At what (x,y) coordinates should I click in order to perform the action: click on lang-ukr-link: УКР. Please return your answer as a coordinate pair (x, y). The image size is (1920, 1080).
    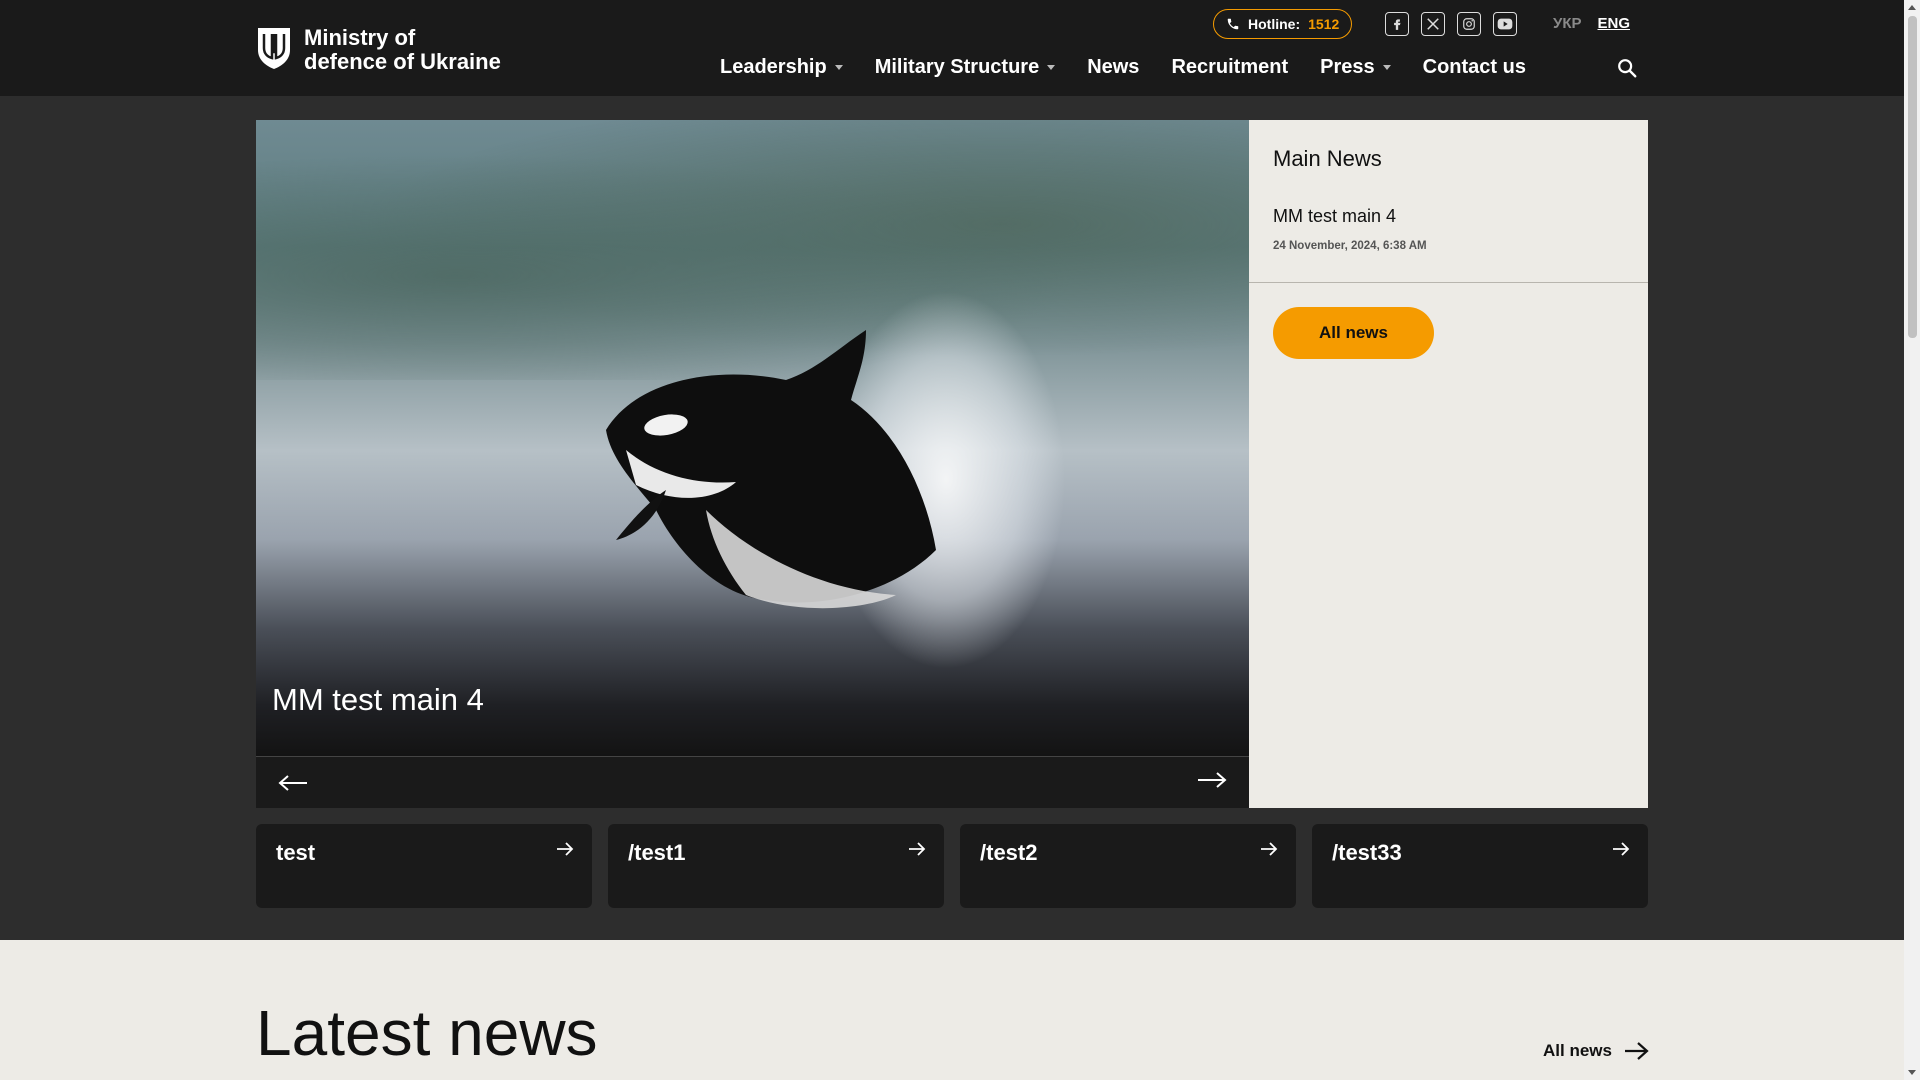
    Looking at the image, I should click on (1567, 23).